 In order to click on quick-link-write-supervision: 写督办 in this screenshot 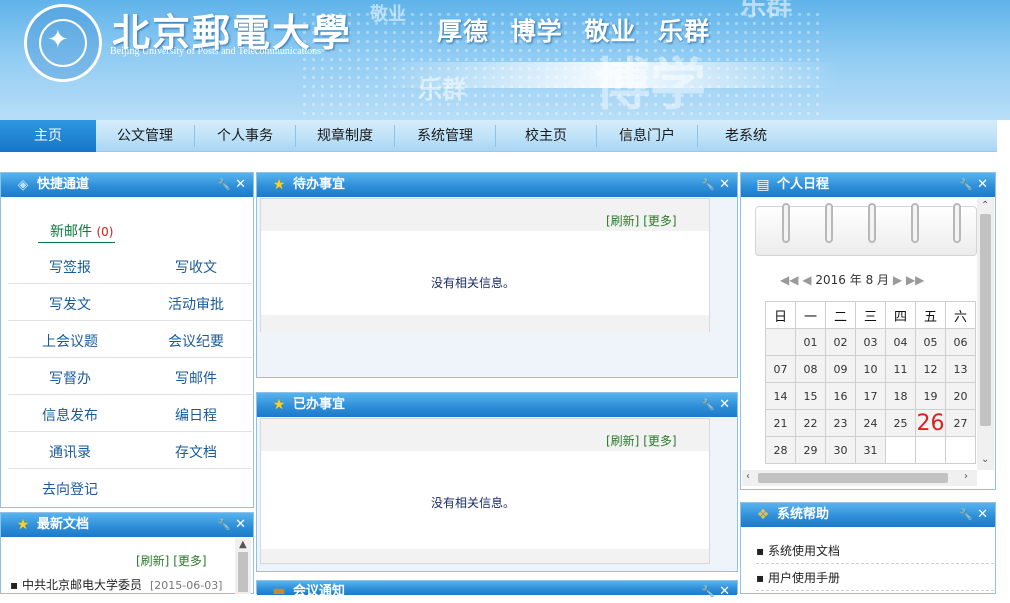, I will do `click(70, 378)`.